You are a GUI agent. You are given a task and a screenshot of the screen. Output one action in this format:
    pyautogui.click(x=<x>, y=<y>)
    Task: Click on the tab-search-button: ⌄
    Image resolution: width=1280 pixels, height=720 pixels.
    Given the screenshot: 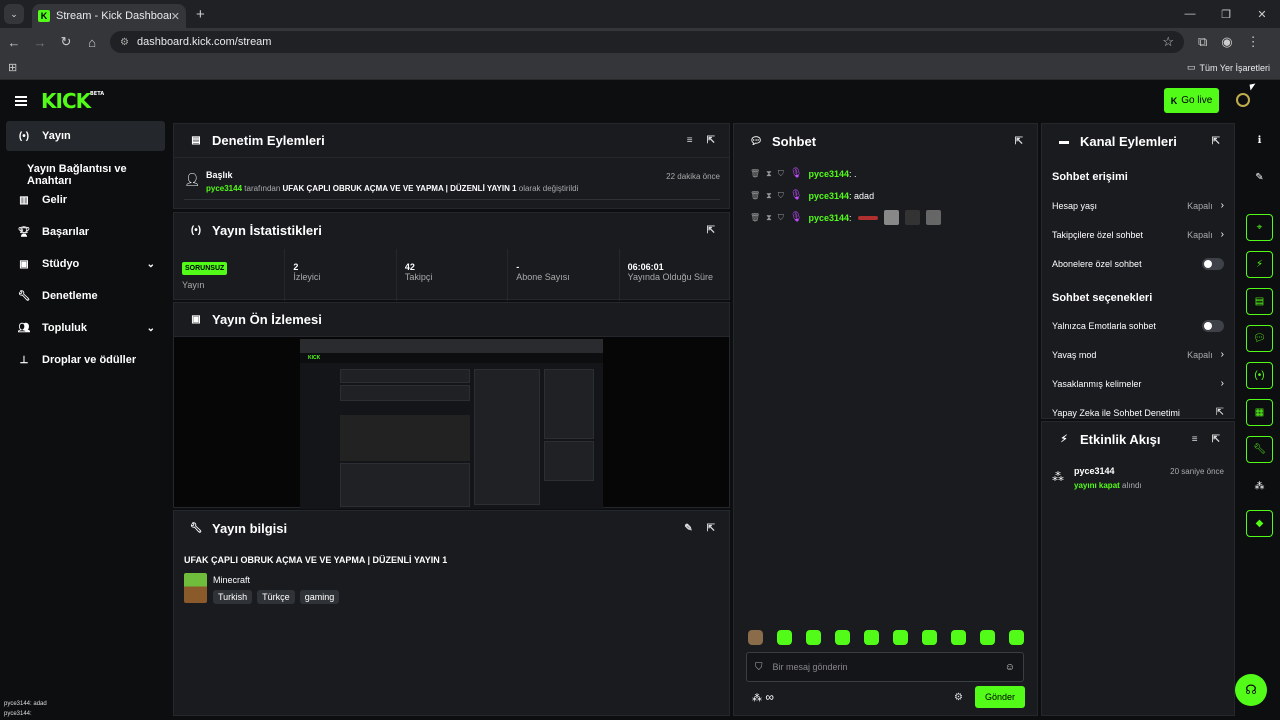 What is the action you would take?
    pyautogui.click(x=14, y=14)
    